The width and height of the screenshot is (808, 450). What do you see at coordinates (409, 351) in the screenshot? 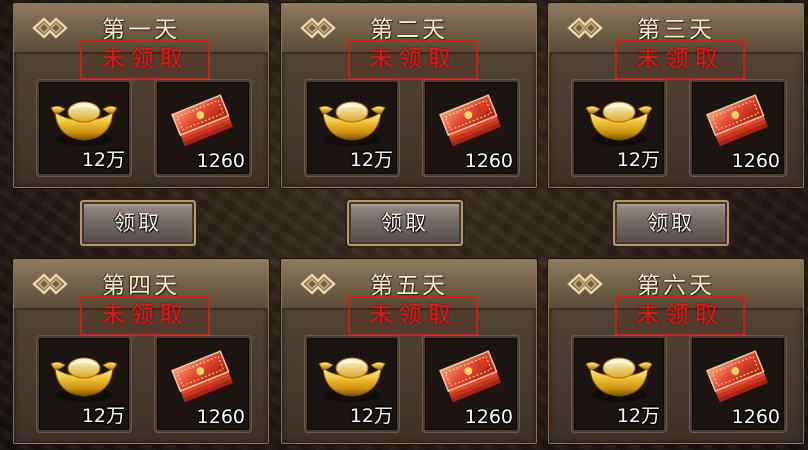
I see `day-card-5: 第五天 未领取 12万 1260` at bounding box center [409, 351].